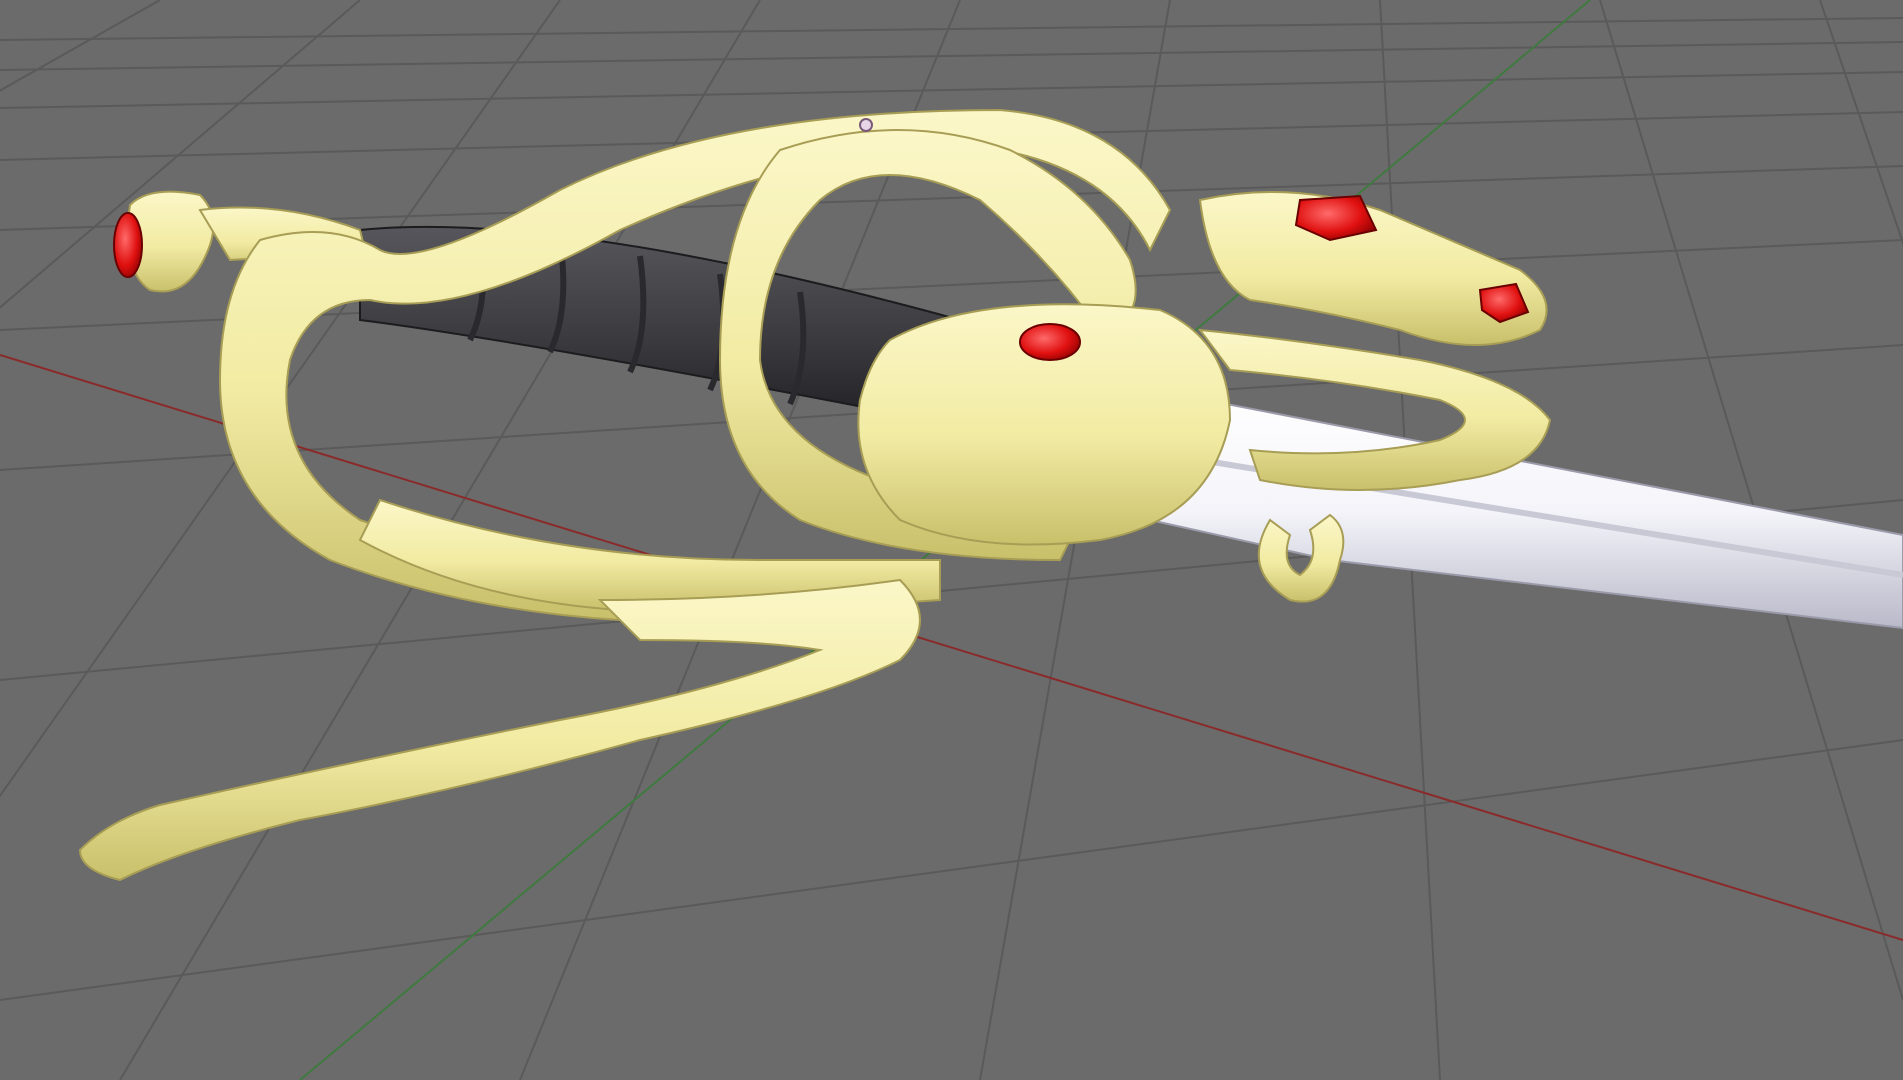  What do you see at coordinates (866, 125) in the screenshot?
I see `pivot-marker` at bounding box center [866, 125].